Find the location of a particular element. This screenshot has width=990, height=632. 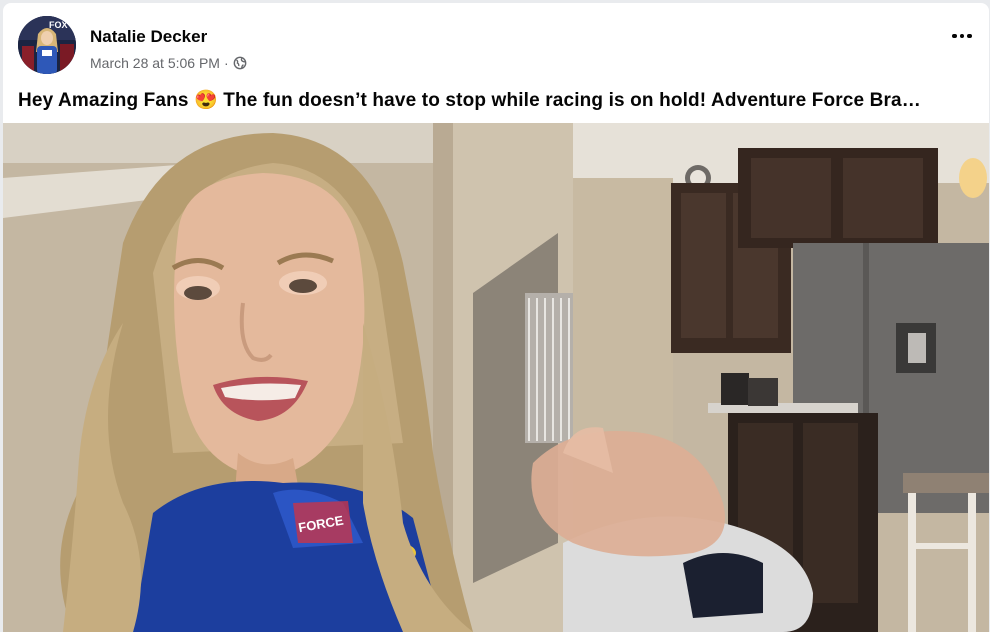

post-header: FOX Natalie Decker March 28 at 5:06 PM · is located at coordinates (496, 42).